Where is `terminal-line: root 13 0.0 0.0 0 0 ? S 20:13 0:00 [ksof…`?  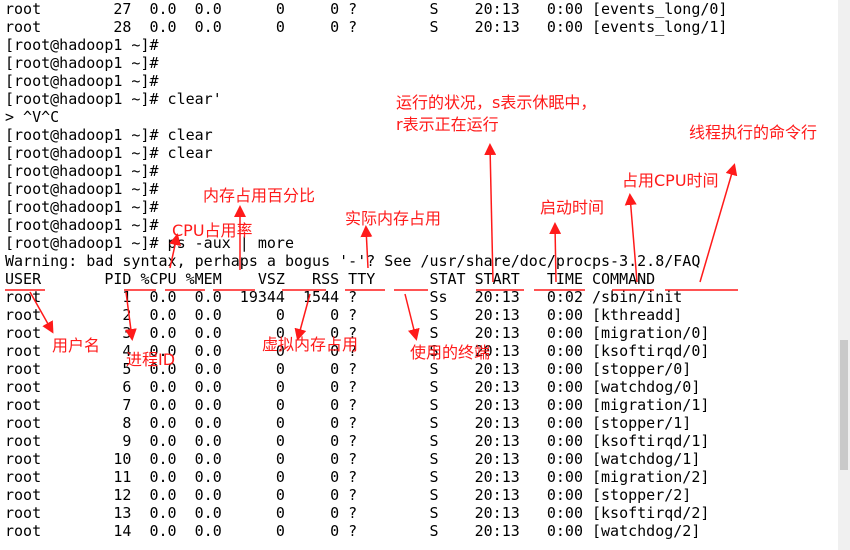 terminal-line: root 13 0.0 0.0 0 0 ? S 20:13 0:00 [ksof… is located at coordinates (357, 513).